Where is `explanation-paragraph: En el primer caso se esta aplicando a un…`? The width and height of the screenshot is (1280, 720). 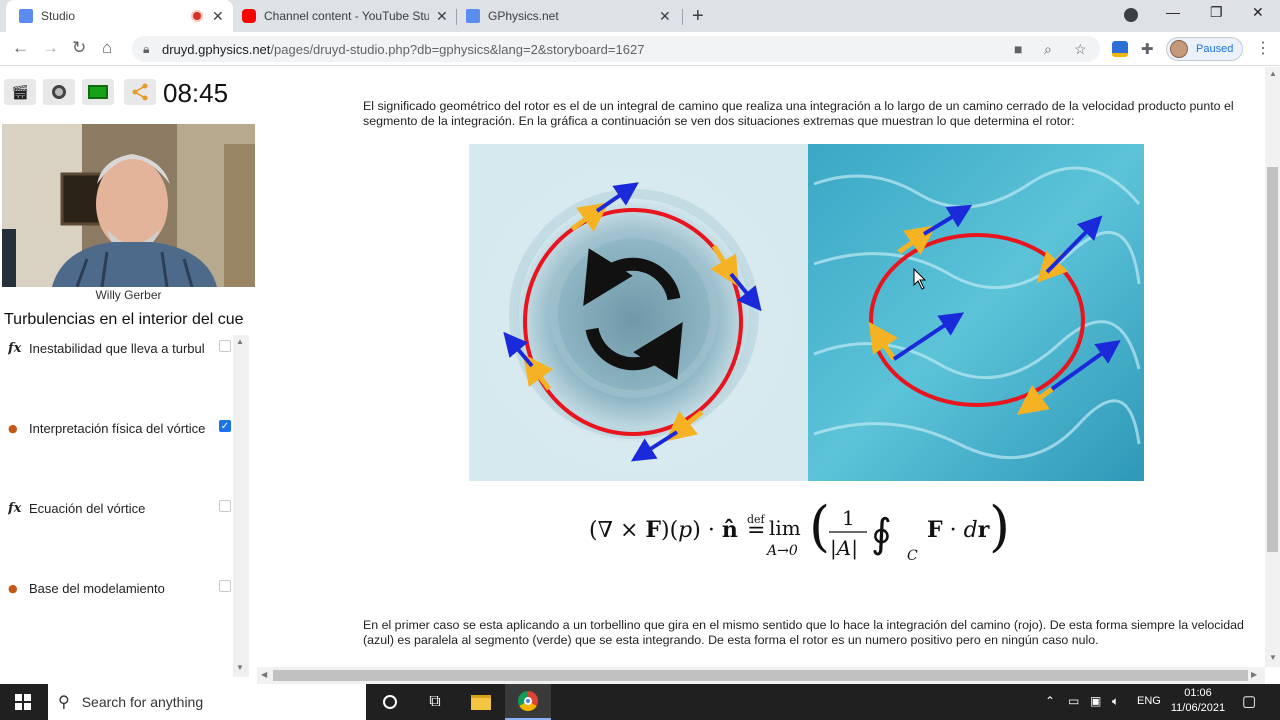
explanation-paragraph: En el primer caso se esta aplicando a un… is located at coordinates (803, 632).